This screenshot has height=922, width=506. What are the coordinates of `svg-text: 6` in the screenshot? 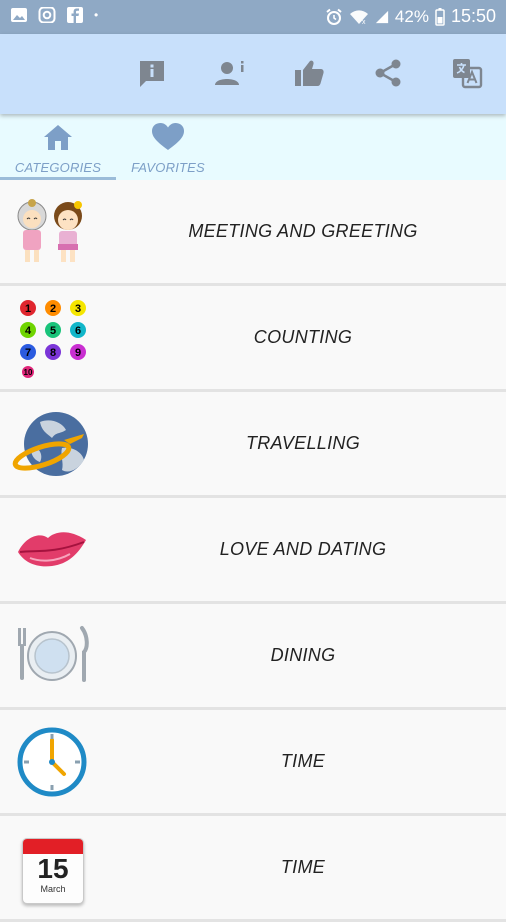 It's located at (78, 331).